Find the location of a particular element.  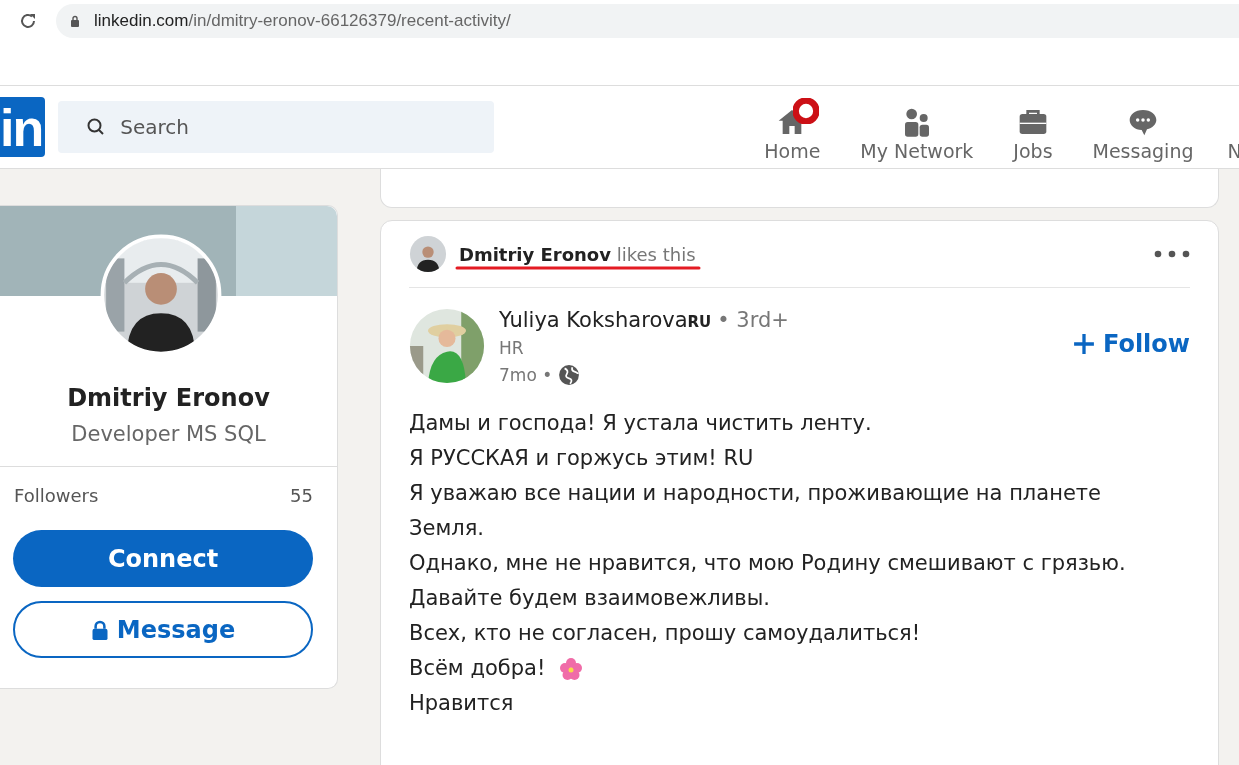

nav-item: Home is located at coordinates (792, 131).